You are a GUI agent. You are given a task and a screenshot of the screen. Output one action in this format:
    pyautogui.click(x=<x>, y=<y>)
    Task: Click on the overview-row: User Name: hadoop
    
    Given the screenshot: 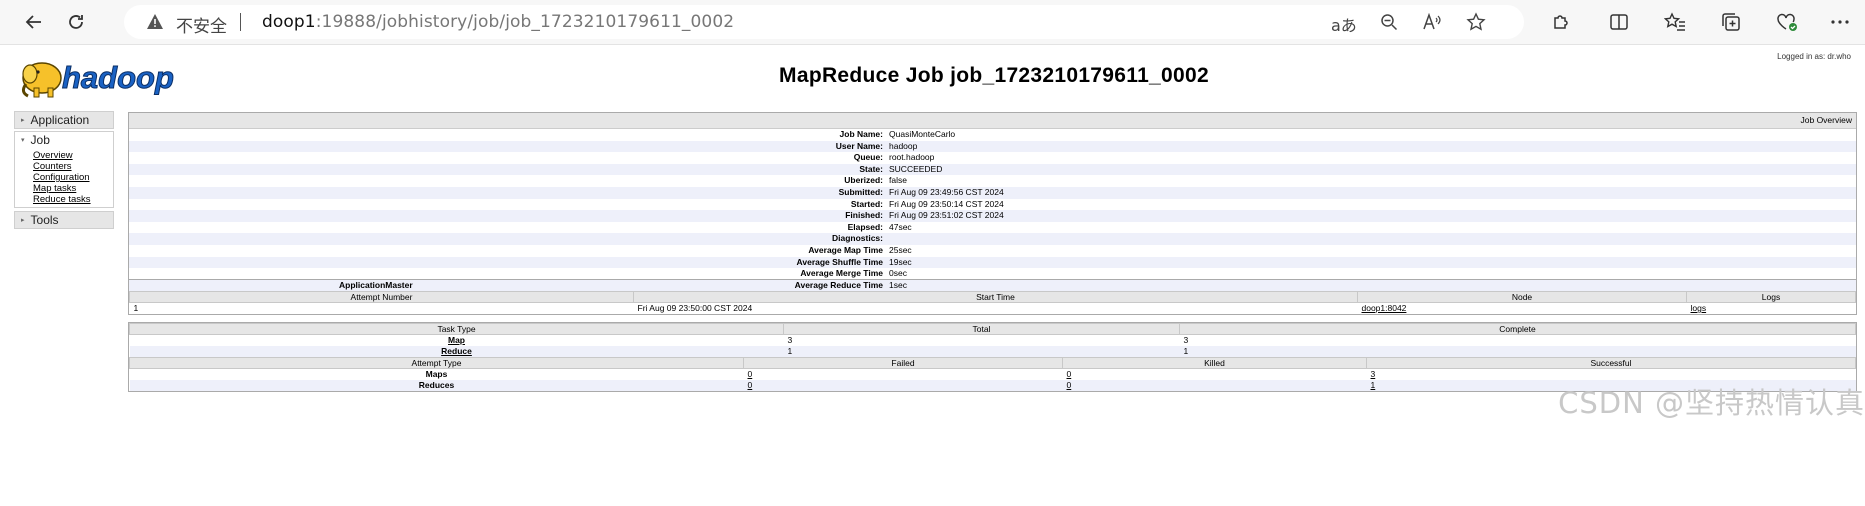 What is the action you would take?
    pyautogui.click(x=992, y=146)
    